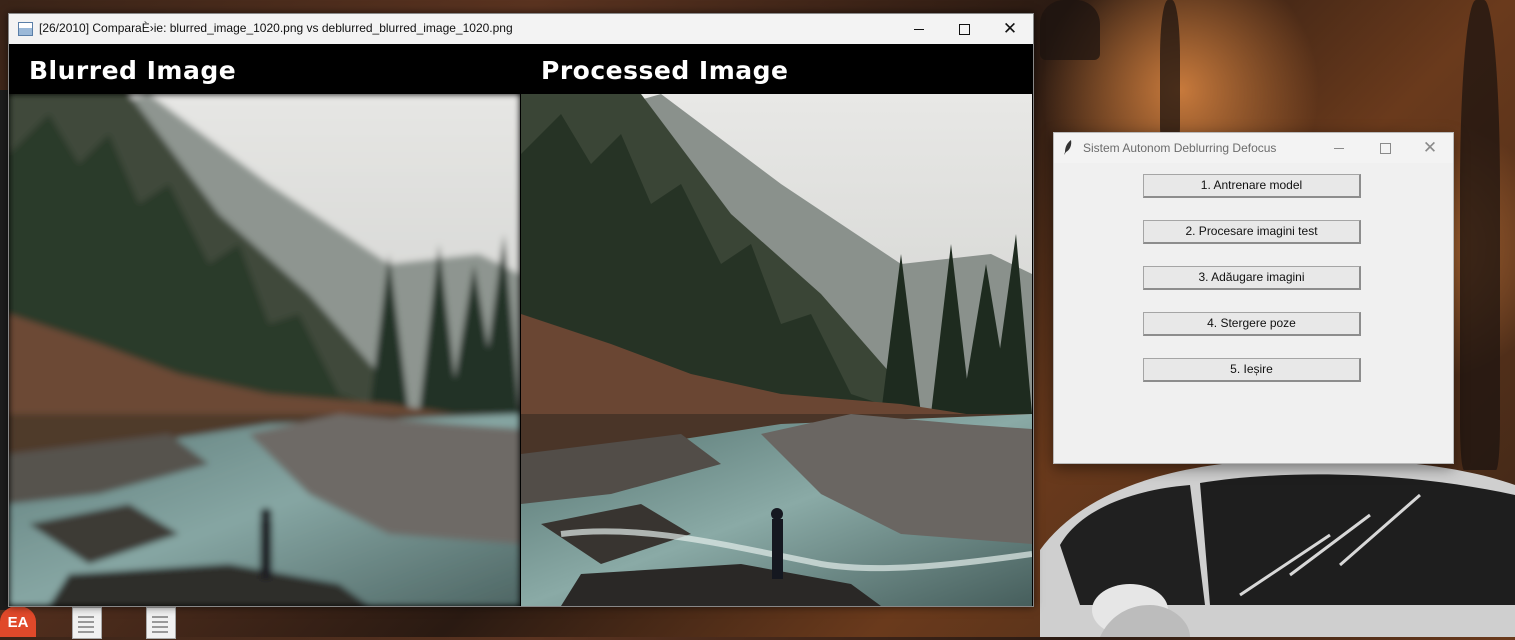 Image resolution: width=1515 pixels, height=640 pixels. I want to click on desktop-wallpaper-car, so click(1277, 547).